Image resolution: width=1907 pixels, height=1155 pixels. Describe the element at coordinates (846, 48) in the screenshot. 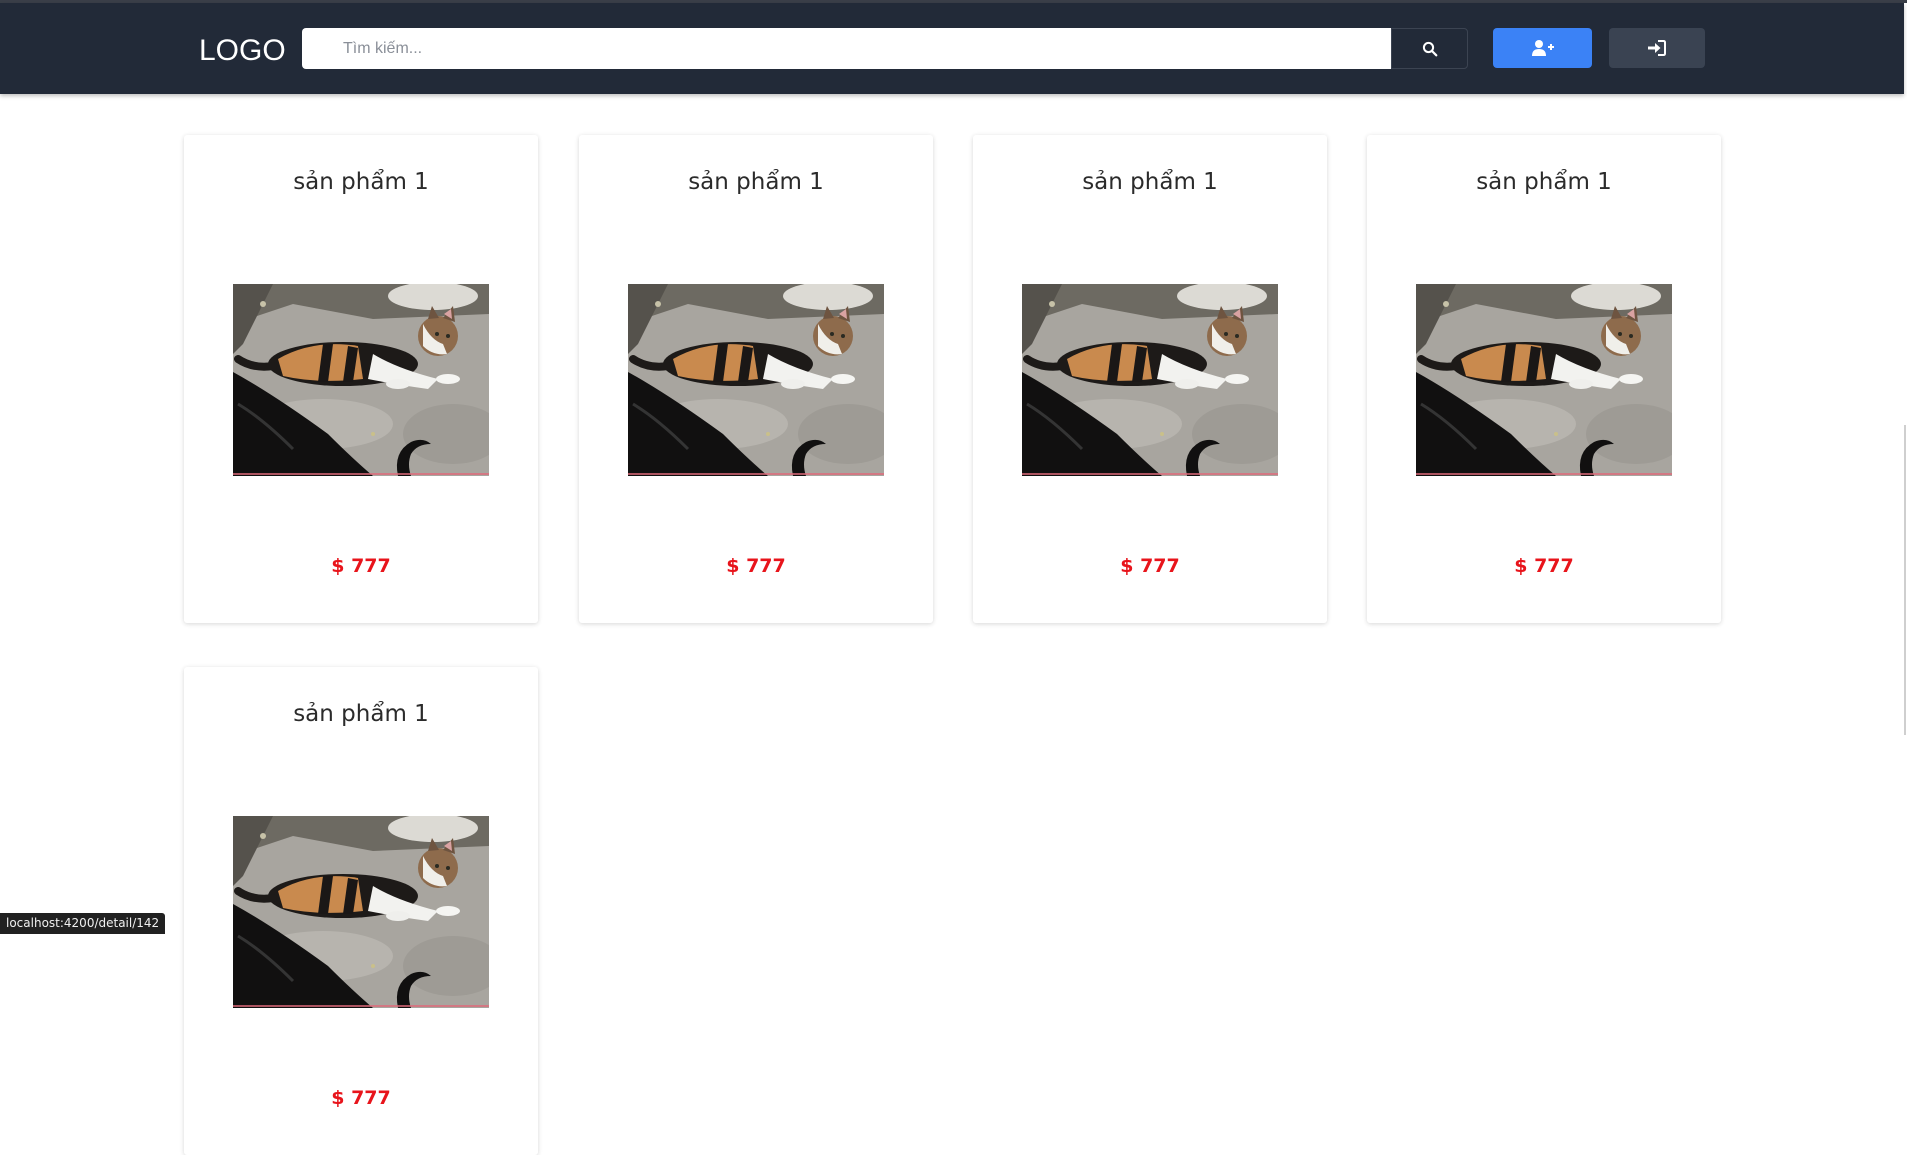

I see `search-input` at that location.